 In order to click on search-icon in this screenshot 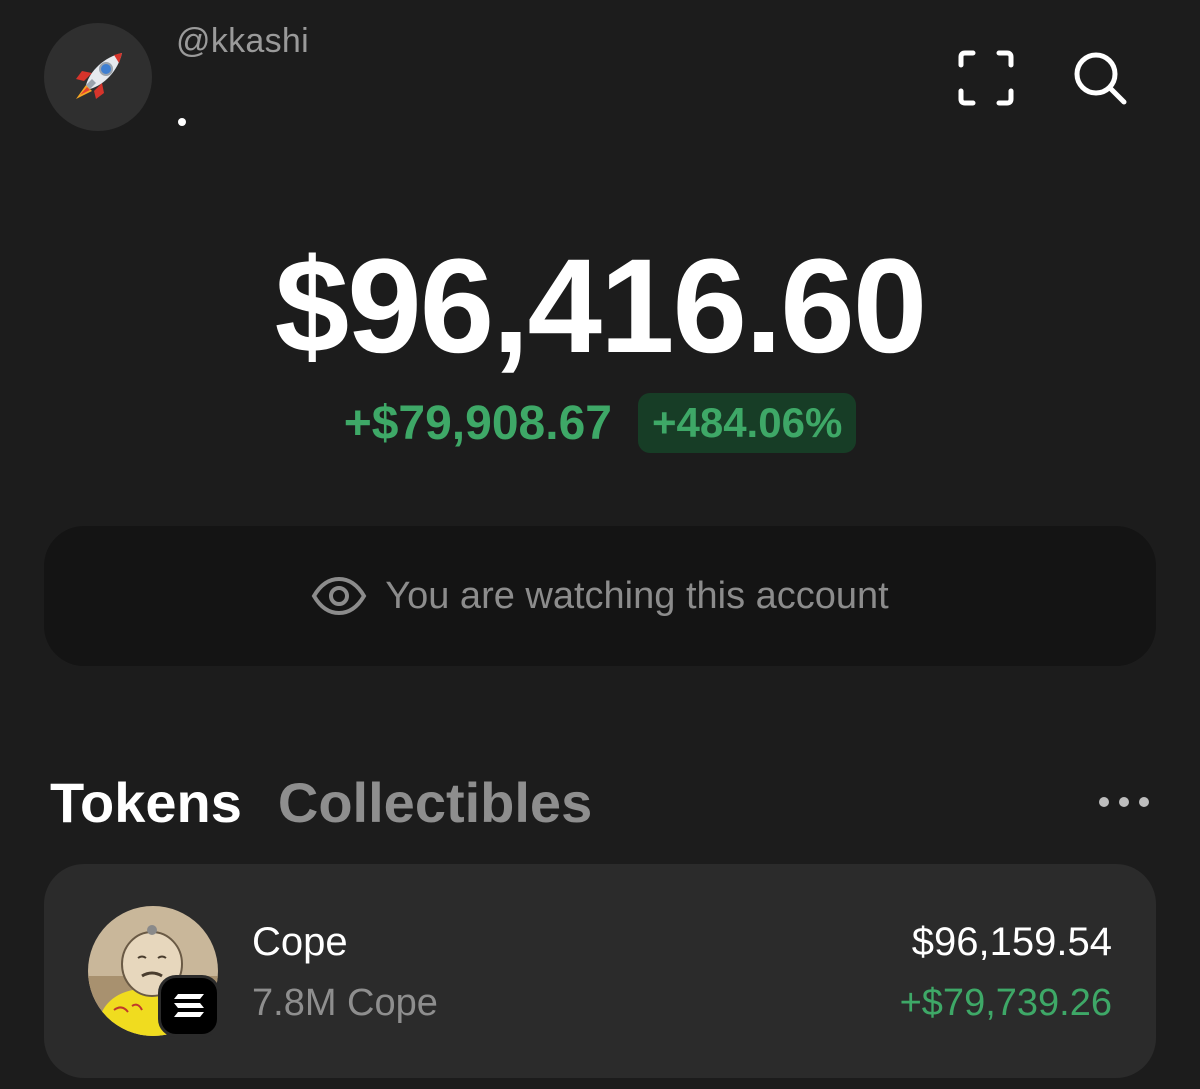, I will do `click(1100, 78)`.